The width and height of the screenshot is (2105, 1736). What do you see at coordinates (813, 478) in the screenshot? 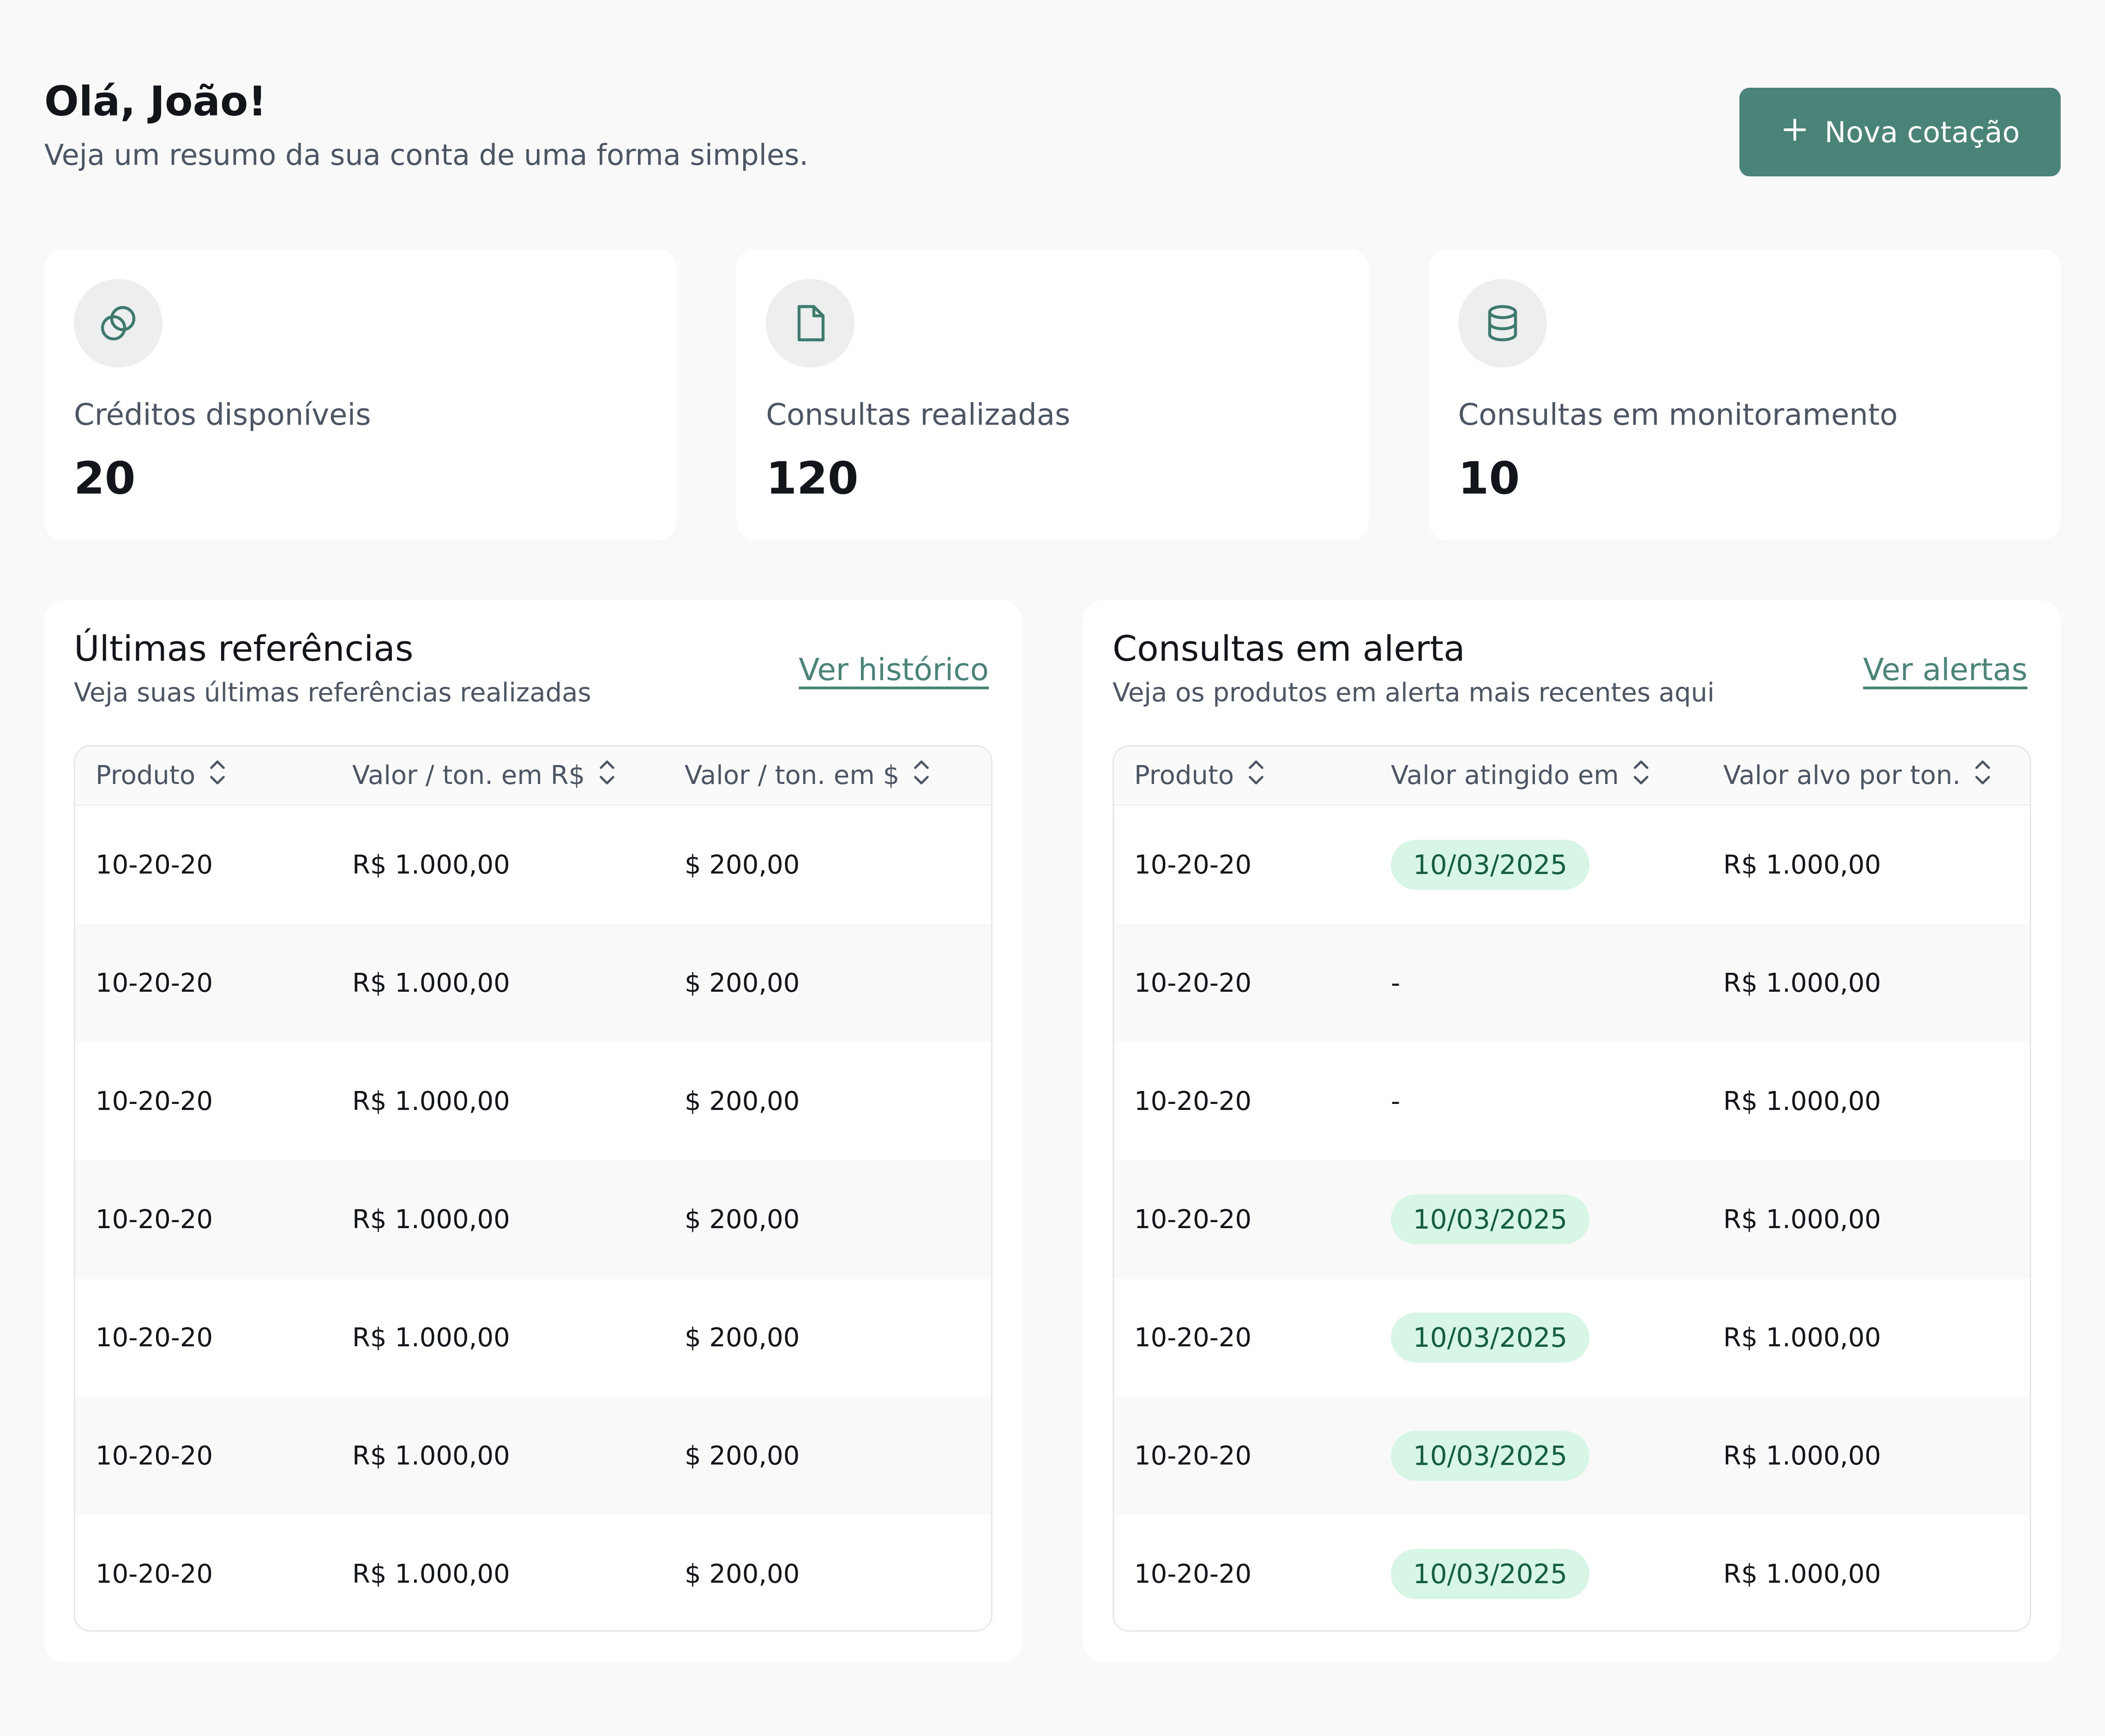
I see `stat-value: 120` at bounding box center [813, 478].